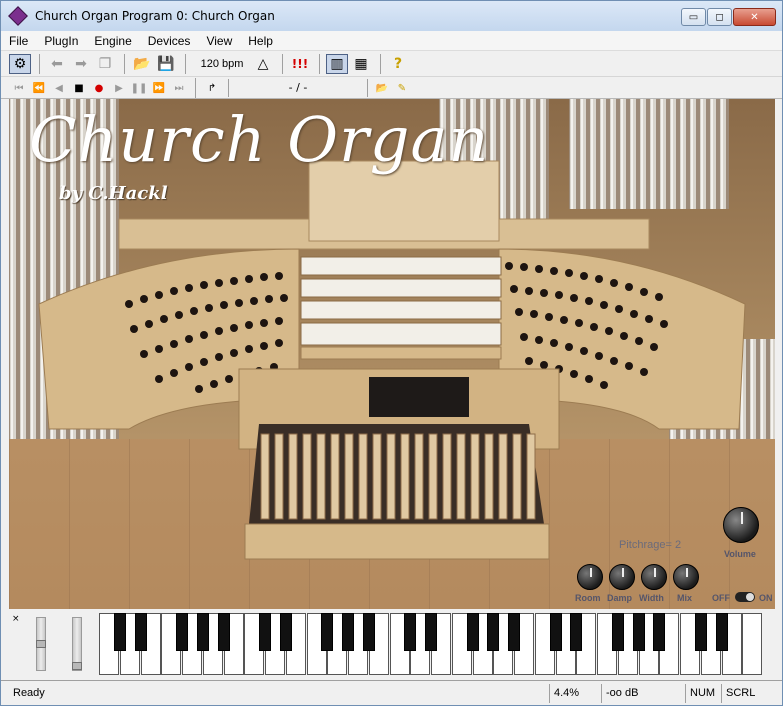 Image resolution: width=783 pixels, height=706 pixels. Describe the element at coordinates (719, 17) in the screenshot. I see `maximize-button: ◻` at that location.